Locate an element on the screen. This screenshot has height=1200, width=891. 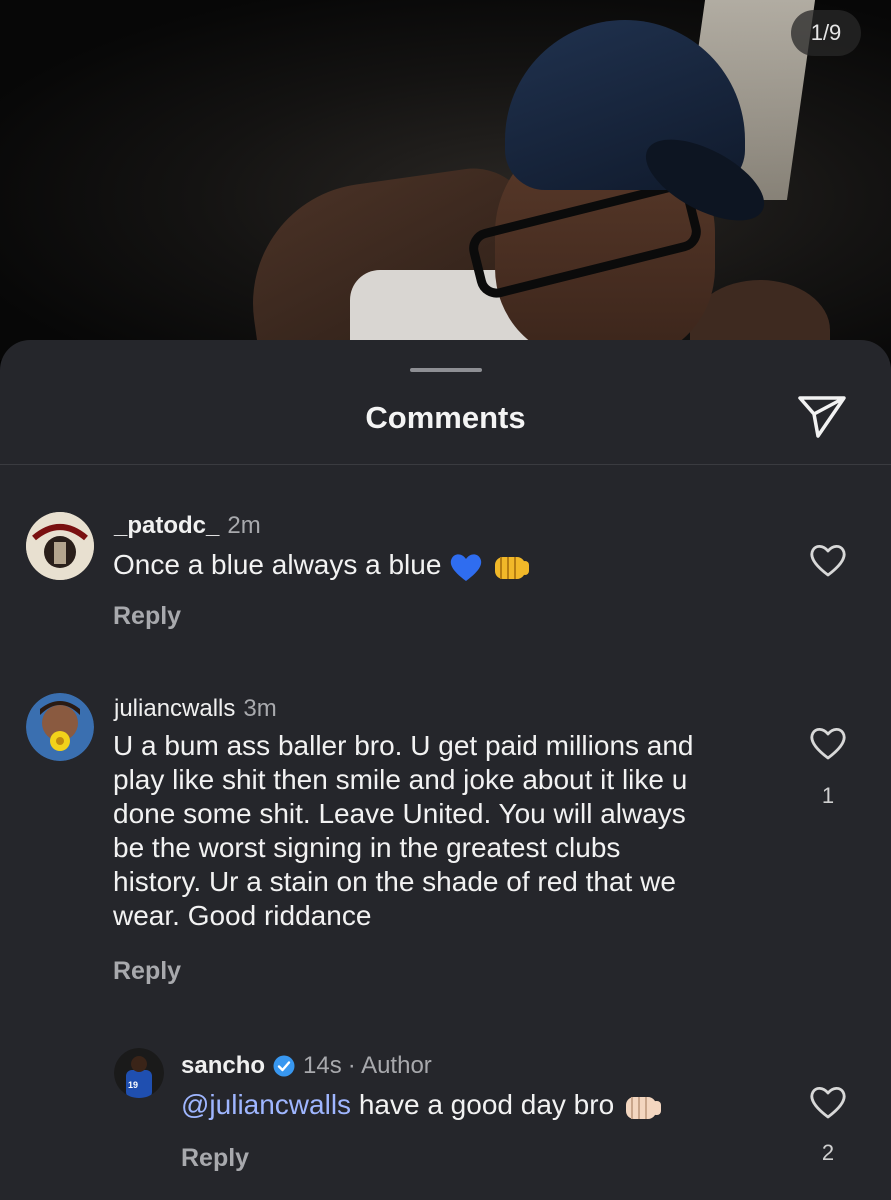
comment-text: Once a blue always a blue is located at coordinates (322, 565).